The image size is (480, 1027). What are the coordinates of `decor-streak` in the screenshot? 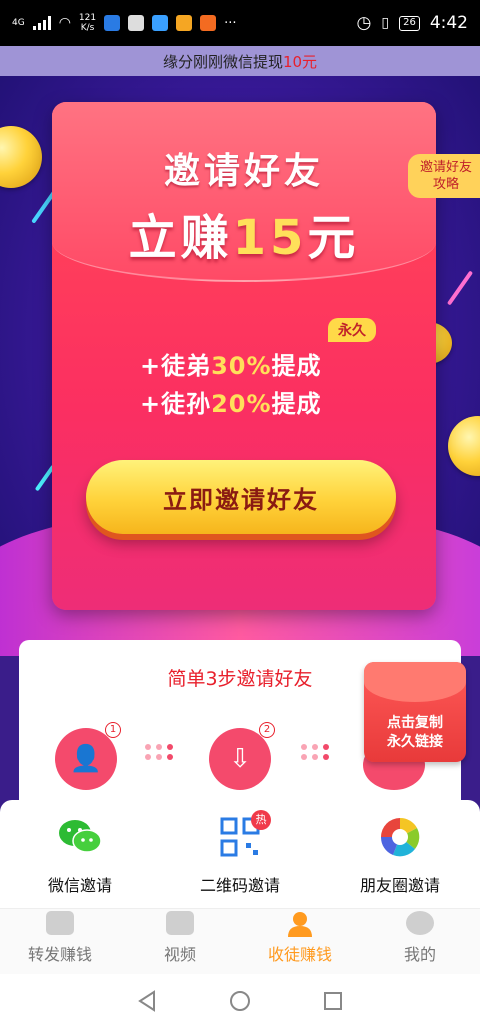 It's located at (460, 288).